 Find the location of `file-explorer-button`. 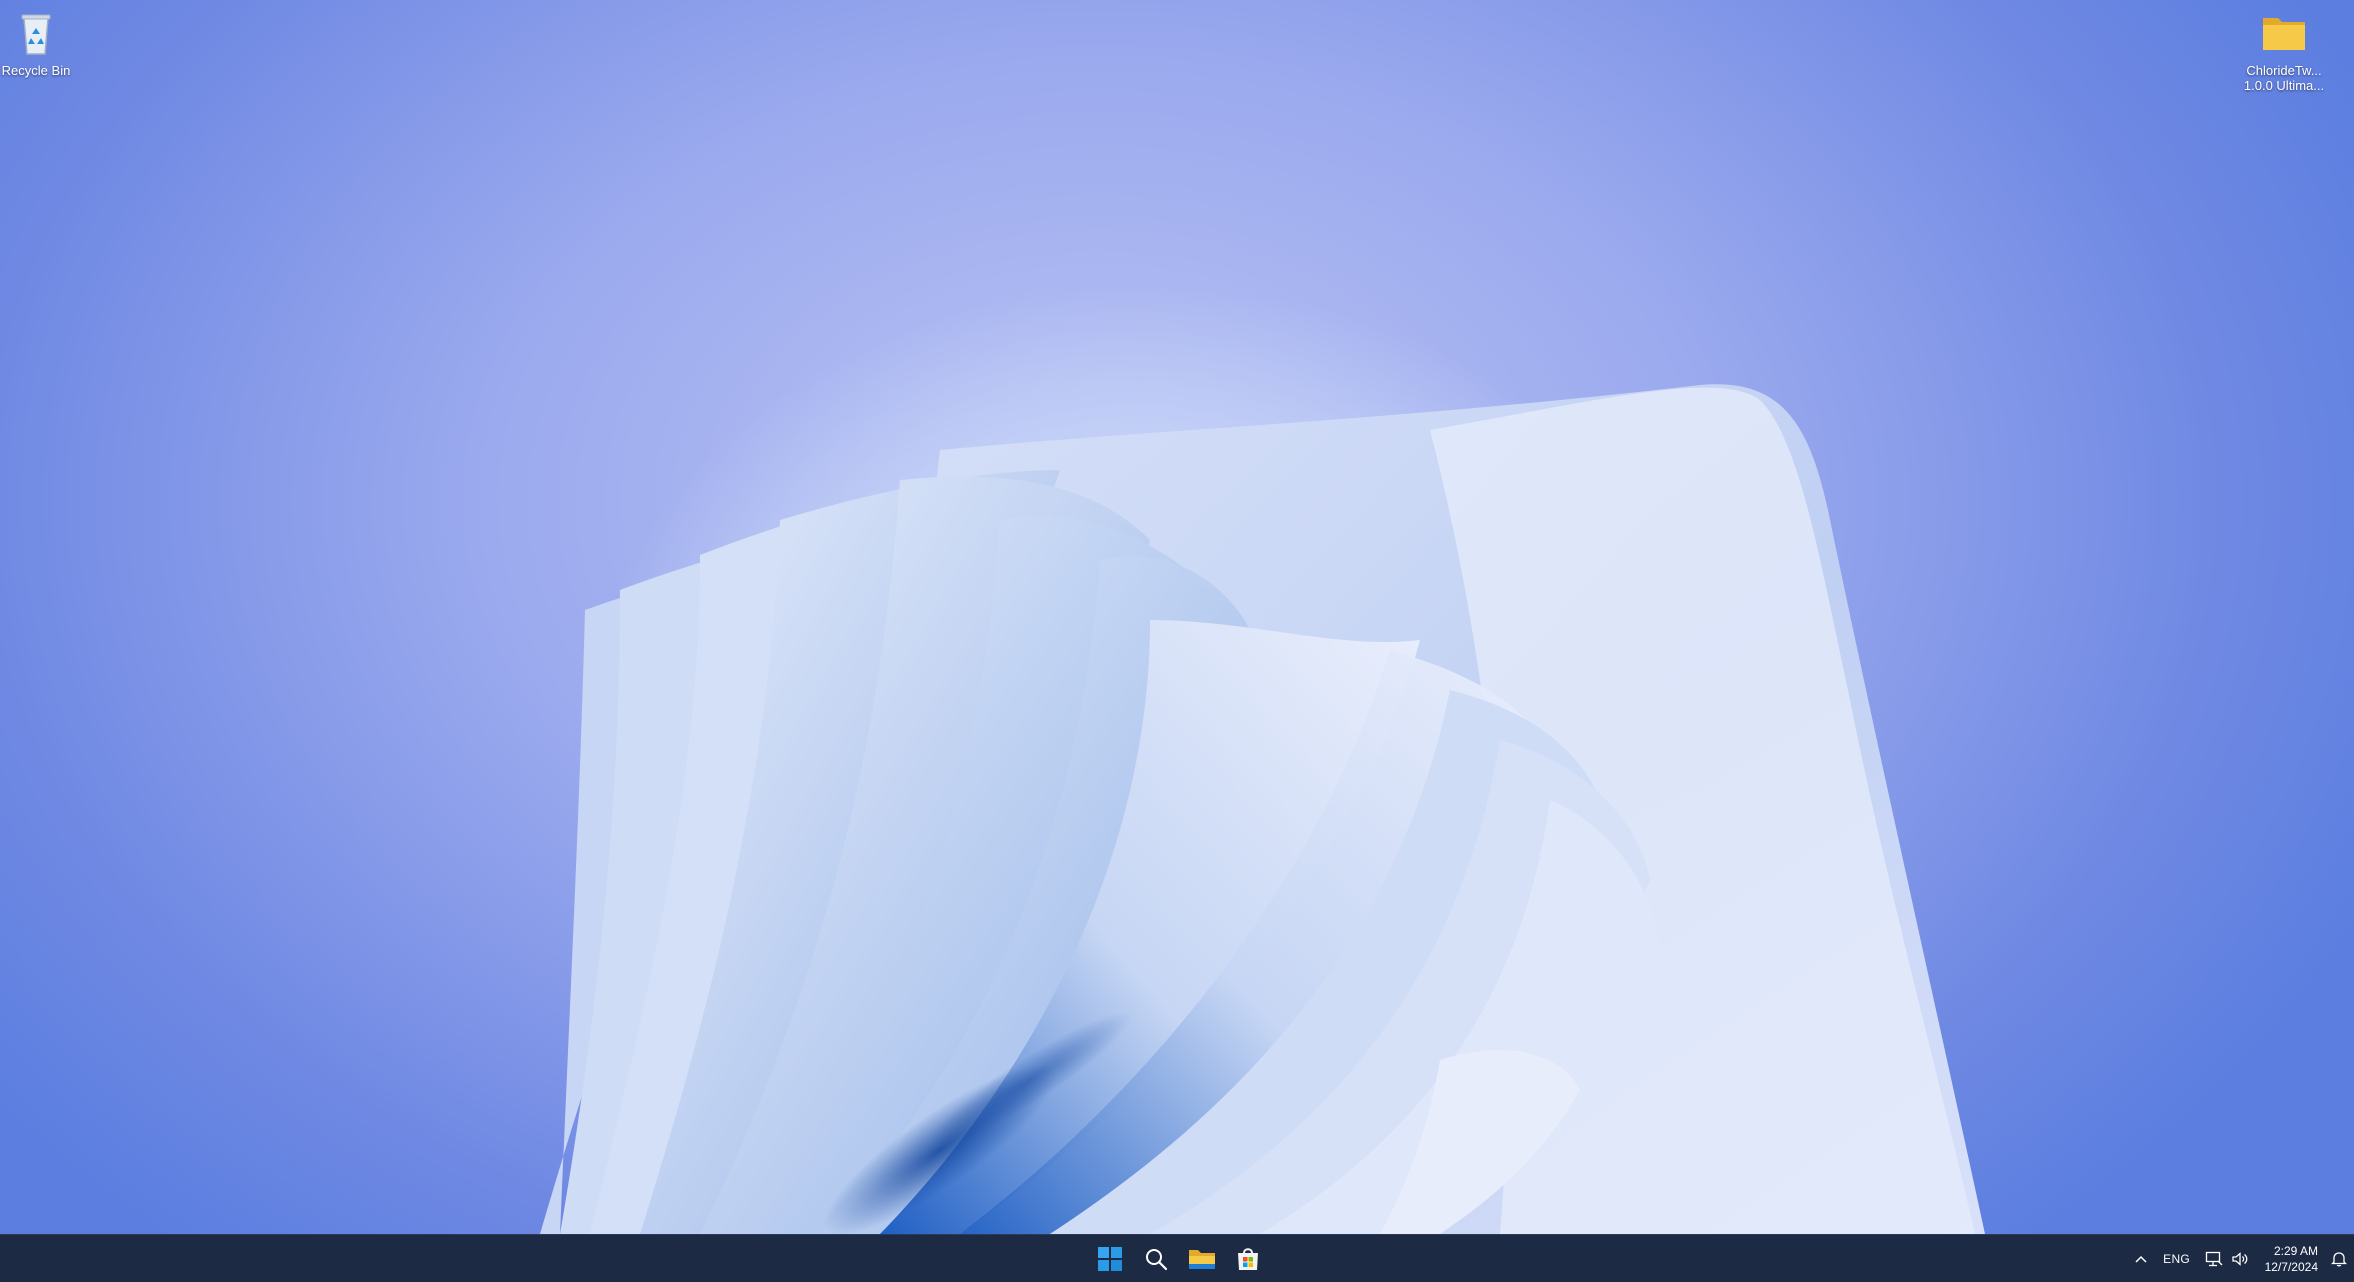

file-explorer-button is located at coordinates (1202, 1259).